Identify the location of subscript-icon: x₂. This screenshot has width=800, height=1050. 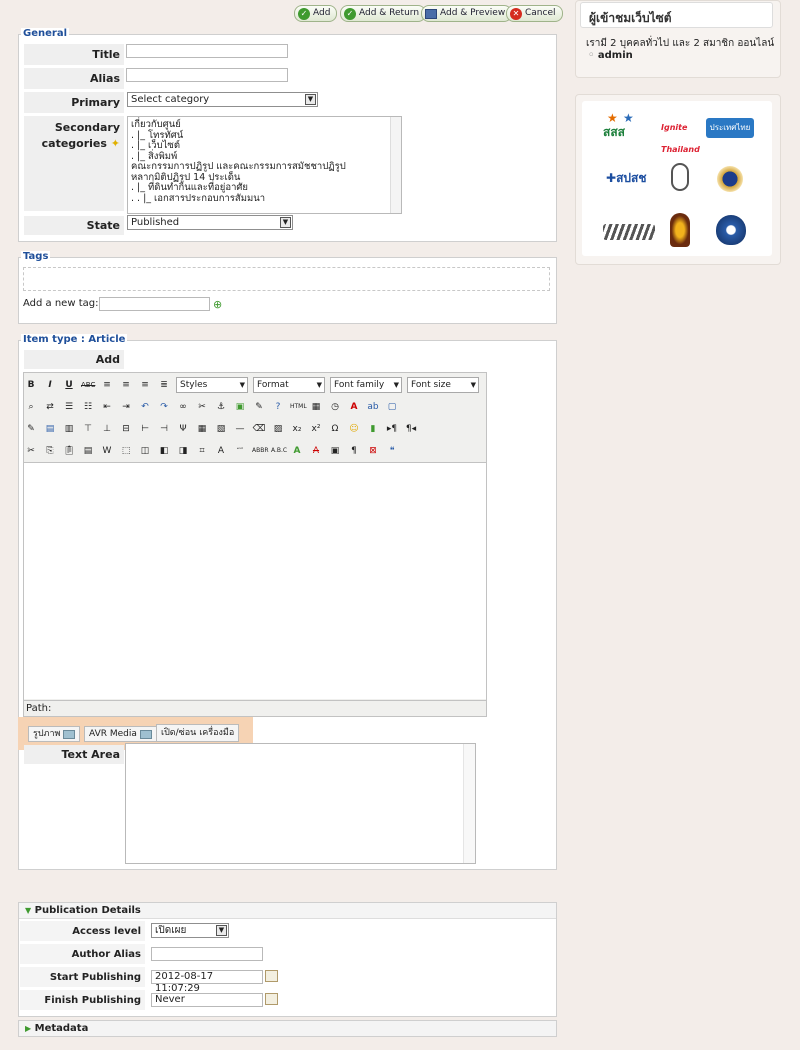
(297, 429).